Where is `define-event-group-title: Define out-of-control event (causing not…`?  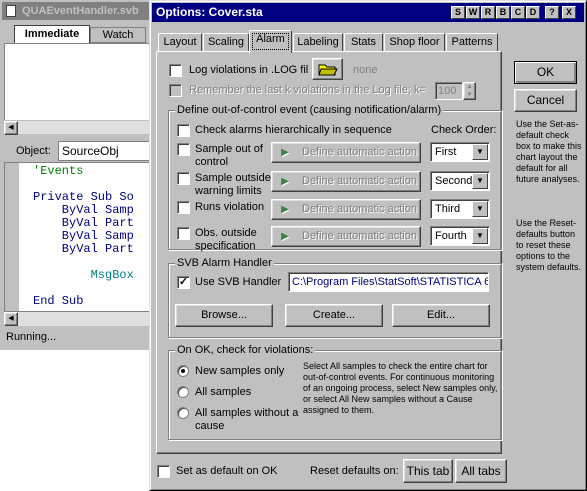
define-event-group-title: Define out-of-control event (causing not… is located at coordinates (309, 110).